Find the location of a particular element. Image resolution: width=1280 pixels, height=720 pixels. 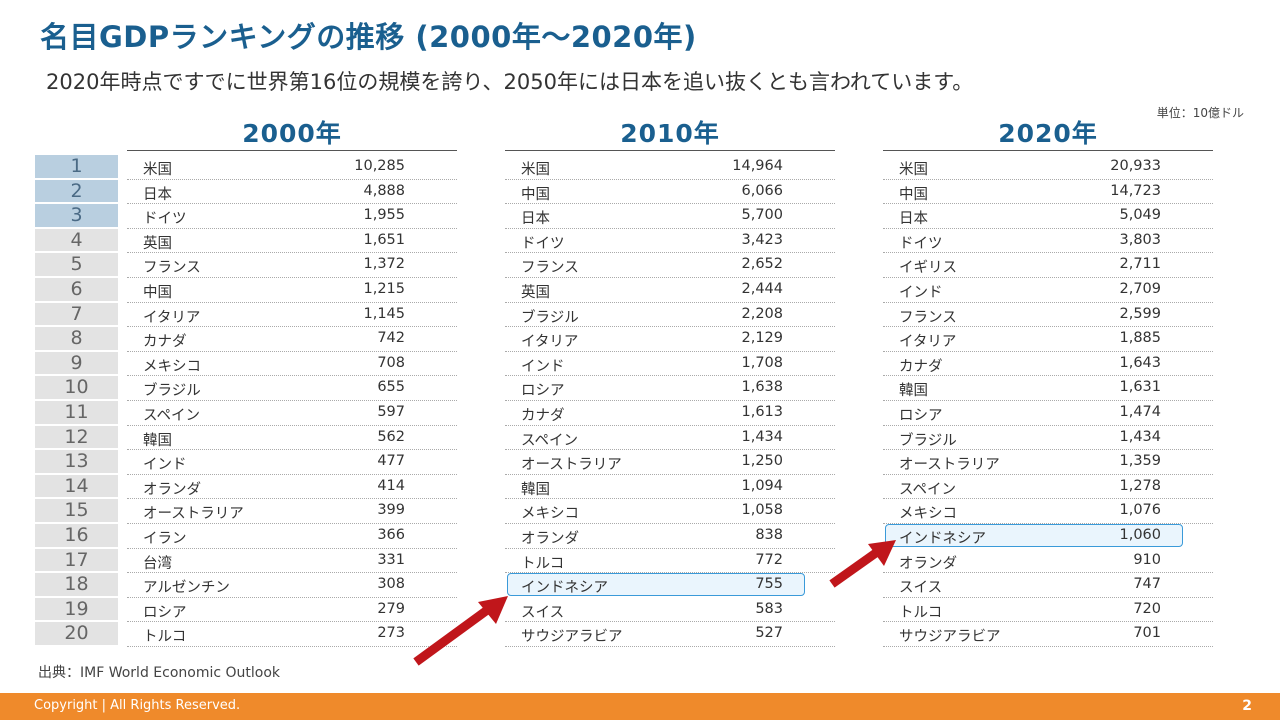

gdp-value: 5,049 is located at coordinates (1140, 215).